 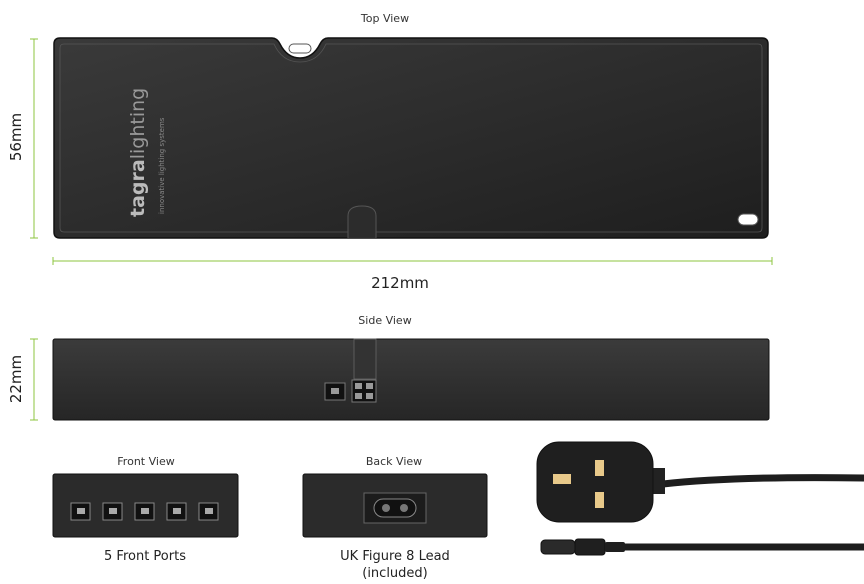 What do you see at coordinates (562, 479) in the screenshot?
I see `plug-pin-earth` at bounding box center [562, 479].